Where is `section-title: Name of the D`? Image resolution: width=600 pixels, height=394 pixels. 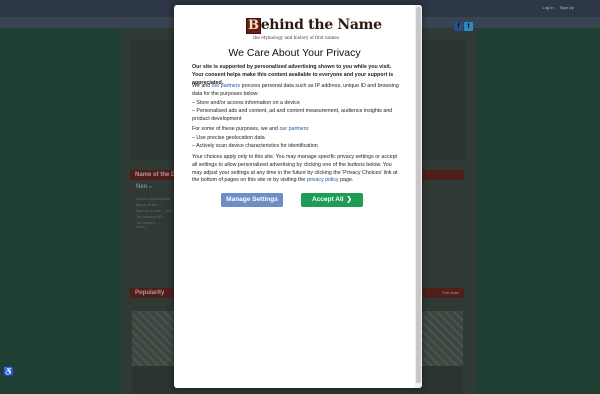 section-title: Name of the D is located at coordinates (155, 175).